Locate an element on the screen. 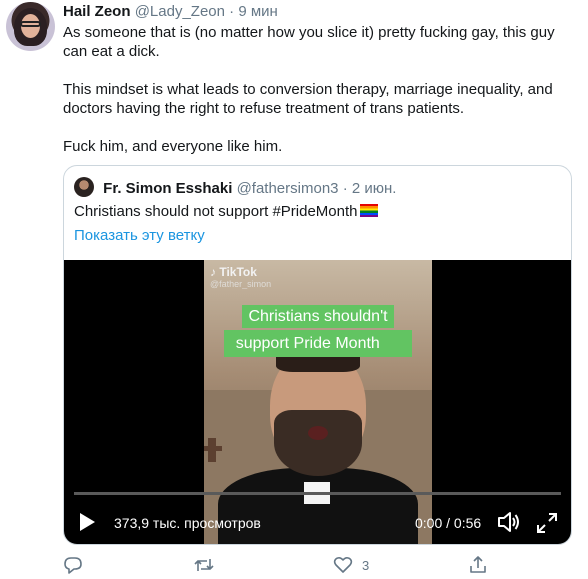  tweet-actions: 3 is located at coordinates (313, 565).